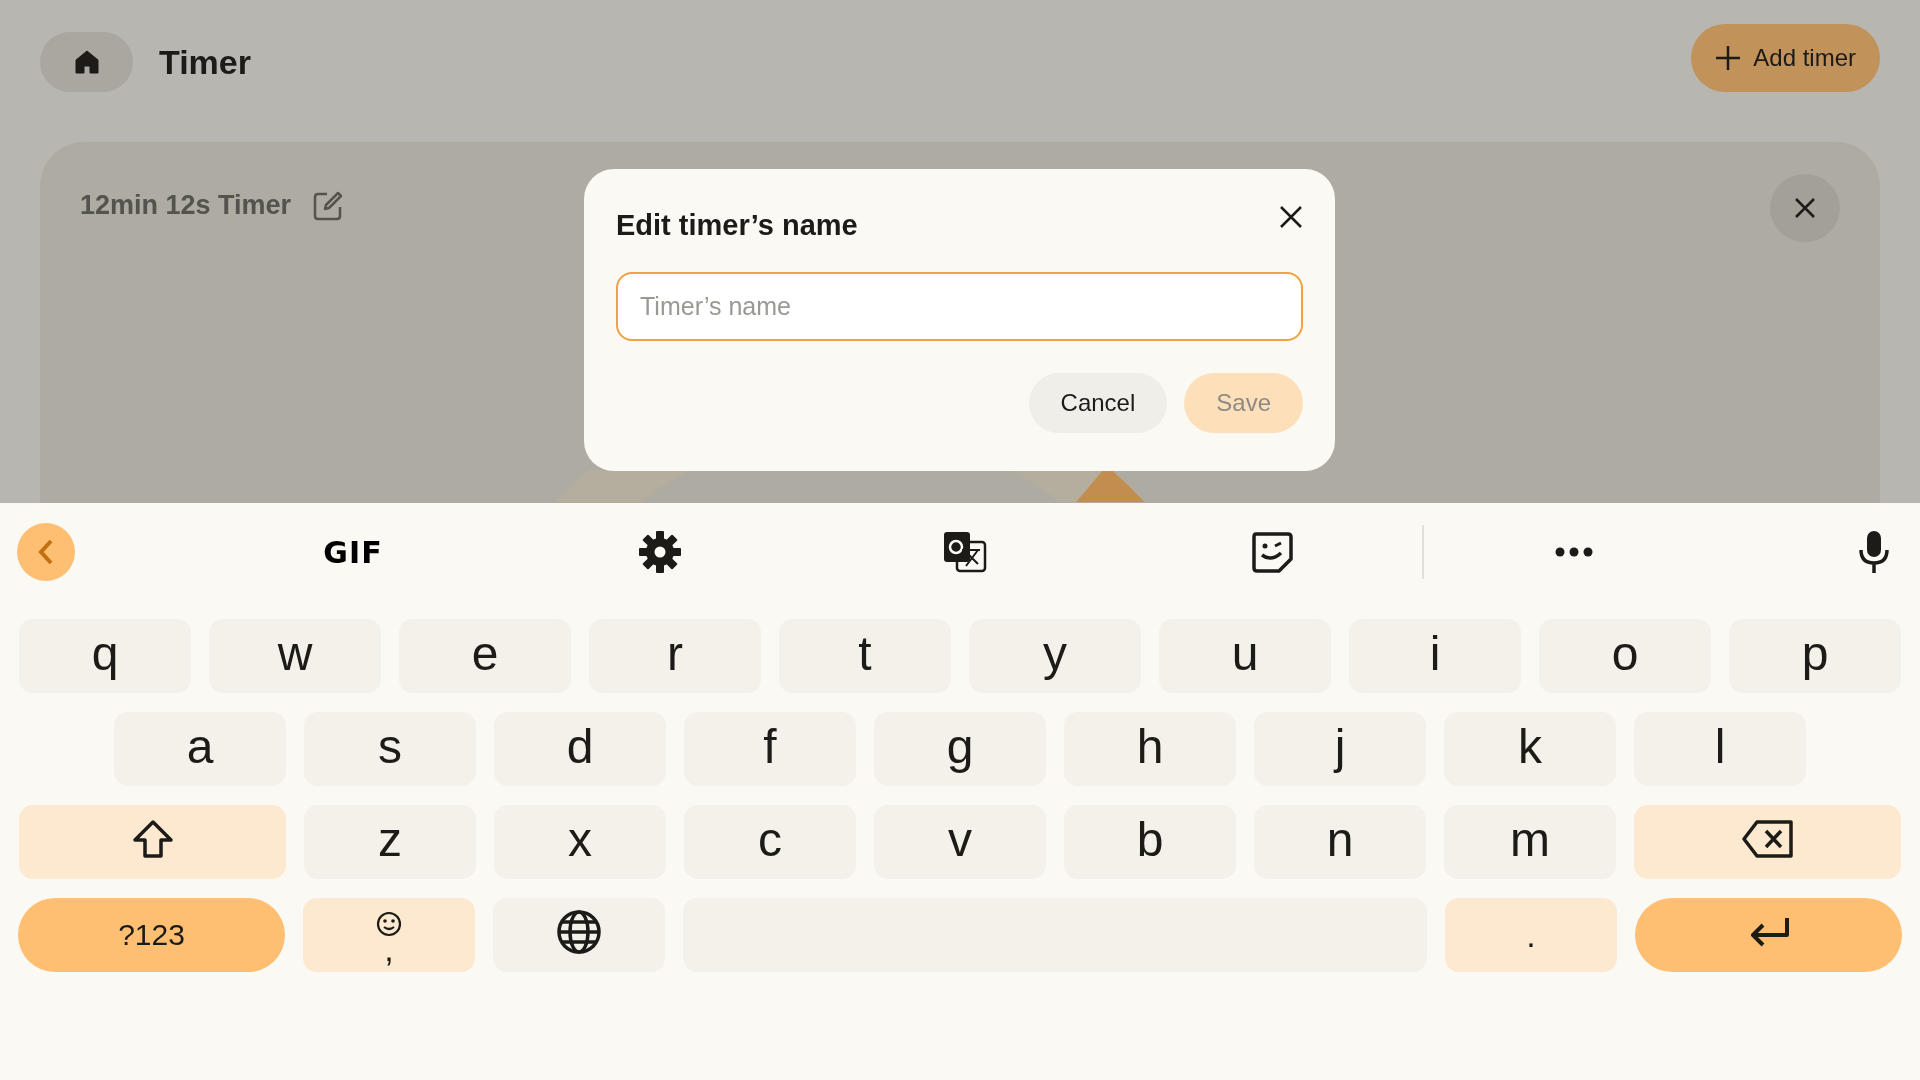 The image size is (1920, 1080). Describe the element at coordinates (390, 842) in the screenshot. I see `letter-key: z` at that location.